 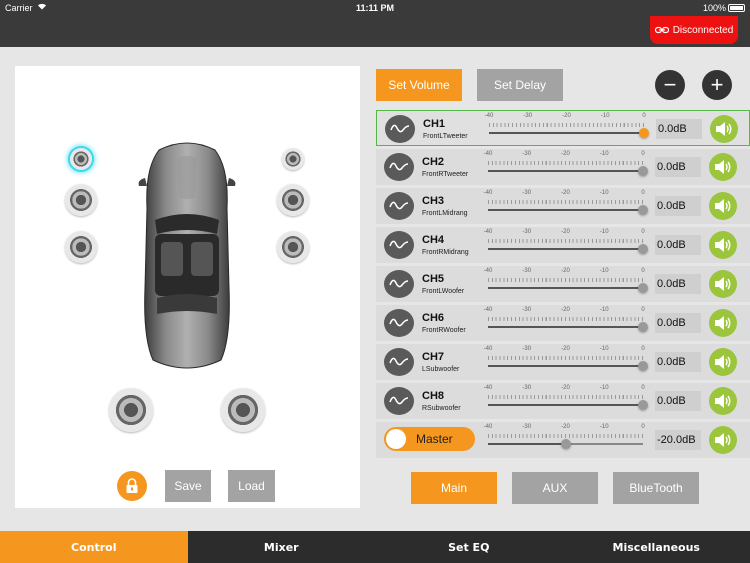 What do you see at coordinates (243, 410) in the screenshot?
I see `speaker-right-subwoofer` at bounding box center [243, 410].